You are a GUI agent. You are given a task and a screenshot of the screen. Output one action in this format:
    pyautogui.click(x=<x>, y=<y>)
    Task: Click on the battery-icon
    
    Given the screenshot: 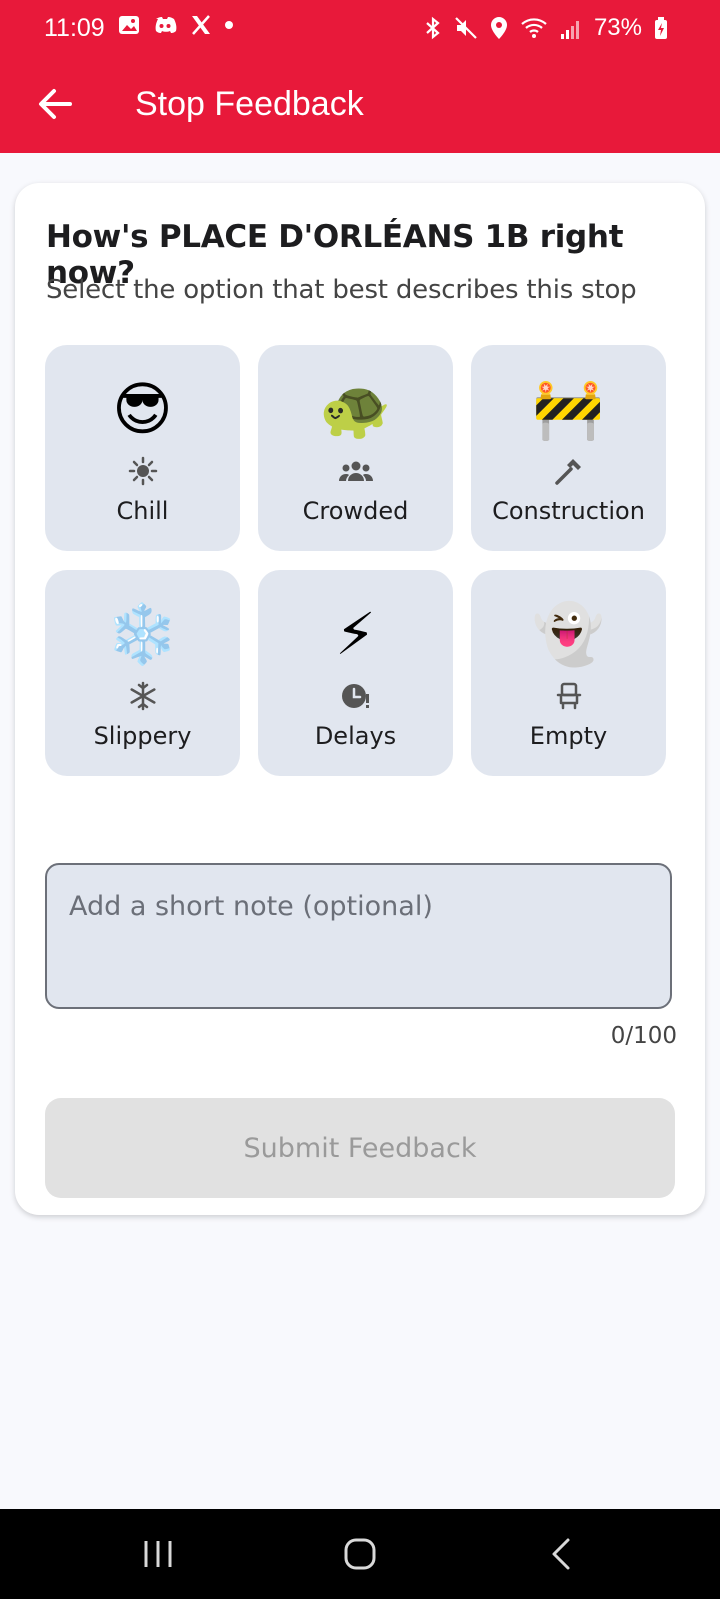 What is the action you would take?
    pyautogui.click(x=661, y=28)
    